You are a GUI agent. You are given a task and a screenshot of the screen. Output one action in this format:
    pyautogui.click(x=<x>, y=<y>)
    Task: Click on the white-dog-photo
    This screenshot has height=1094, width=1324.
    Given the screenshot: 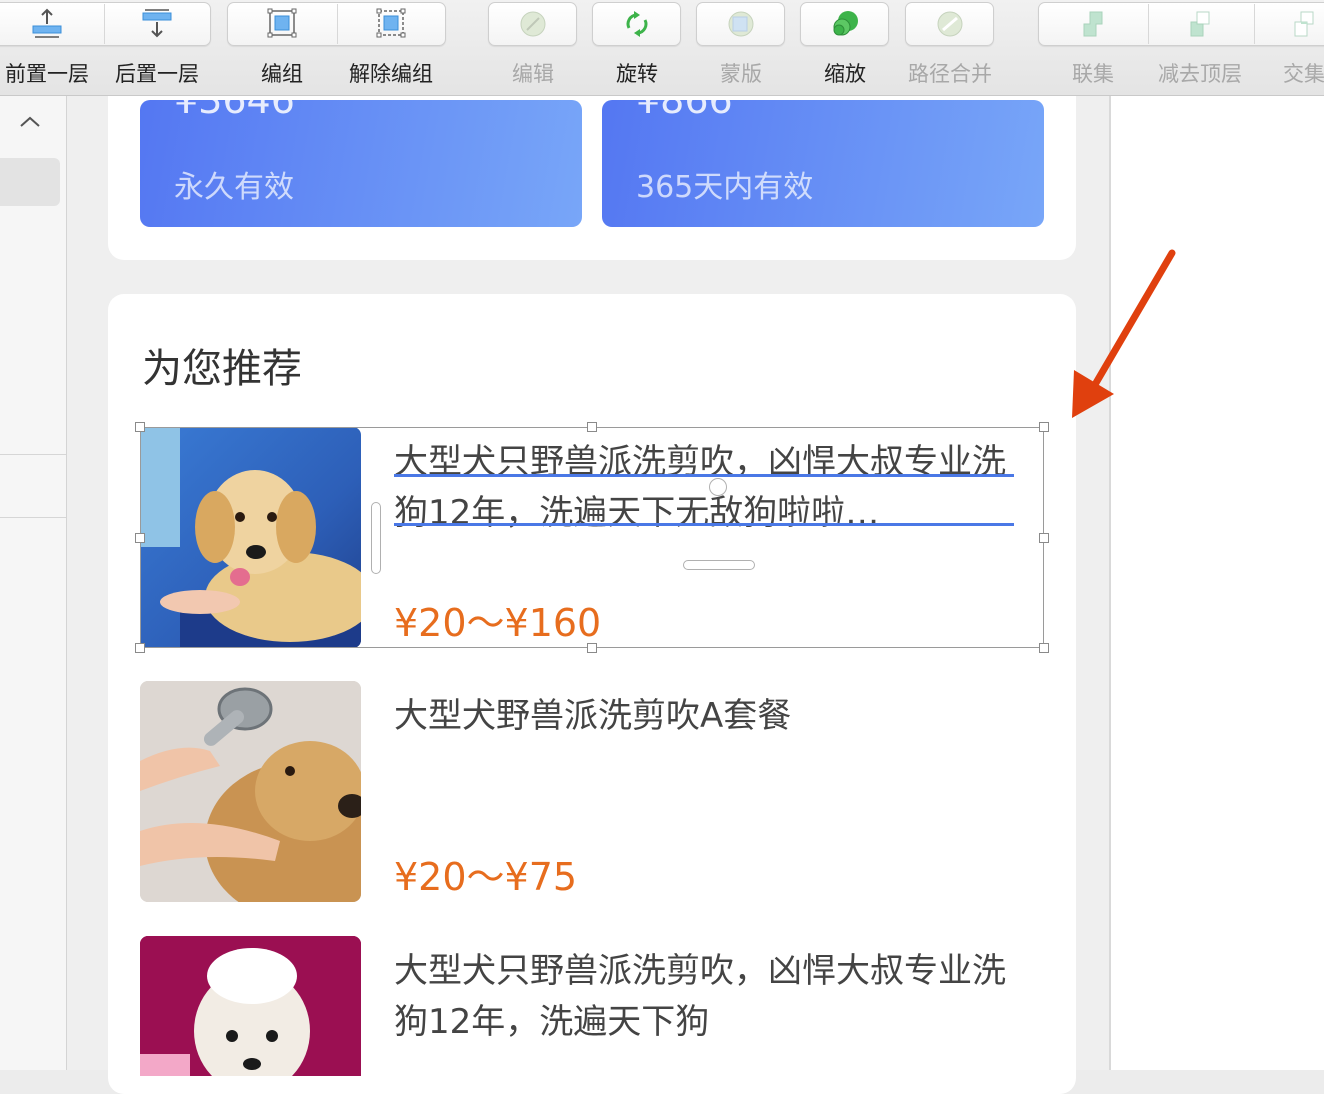 What is the action you would take?
    pyautogui.click(x=250, y=1006)
    